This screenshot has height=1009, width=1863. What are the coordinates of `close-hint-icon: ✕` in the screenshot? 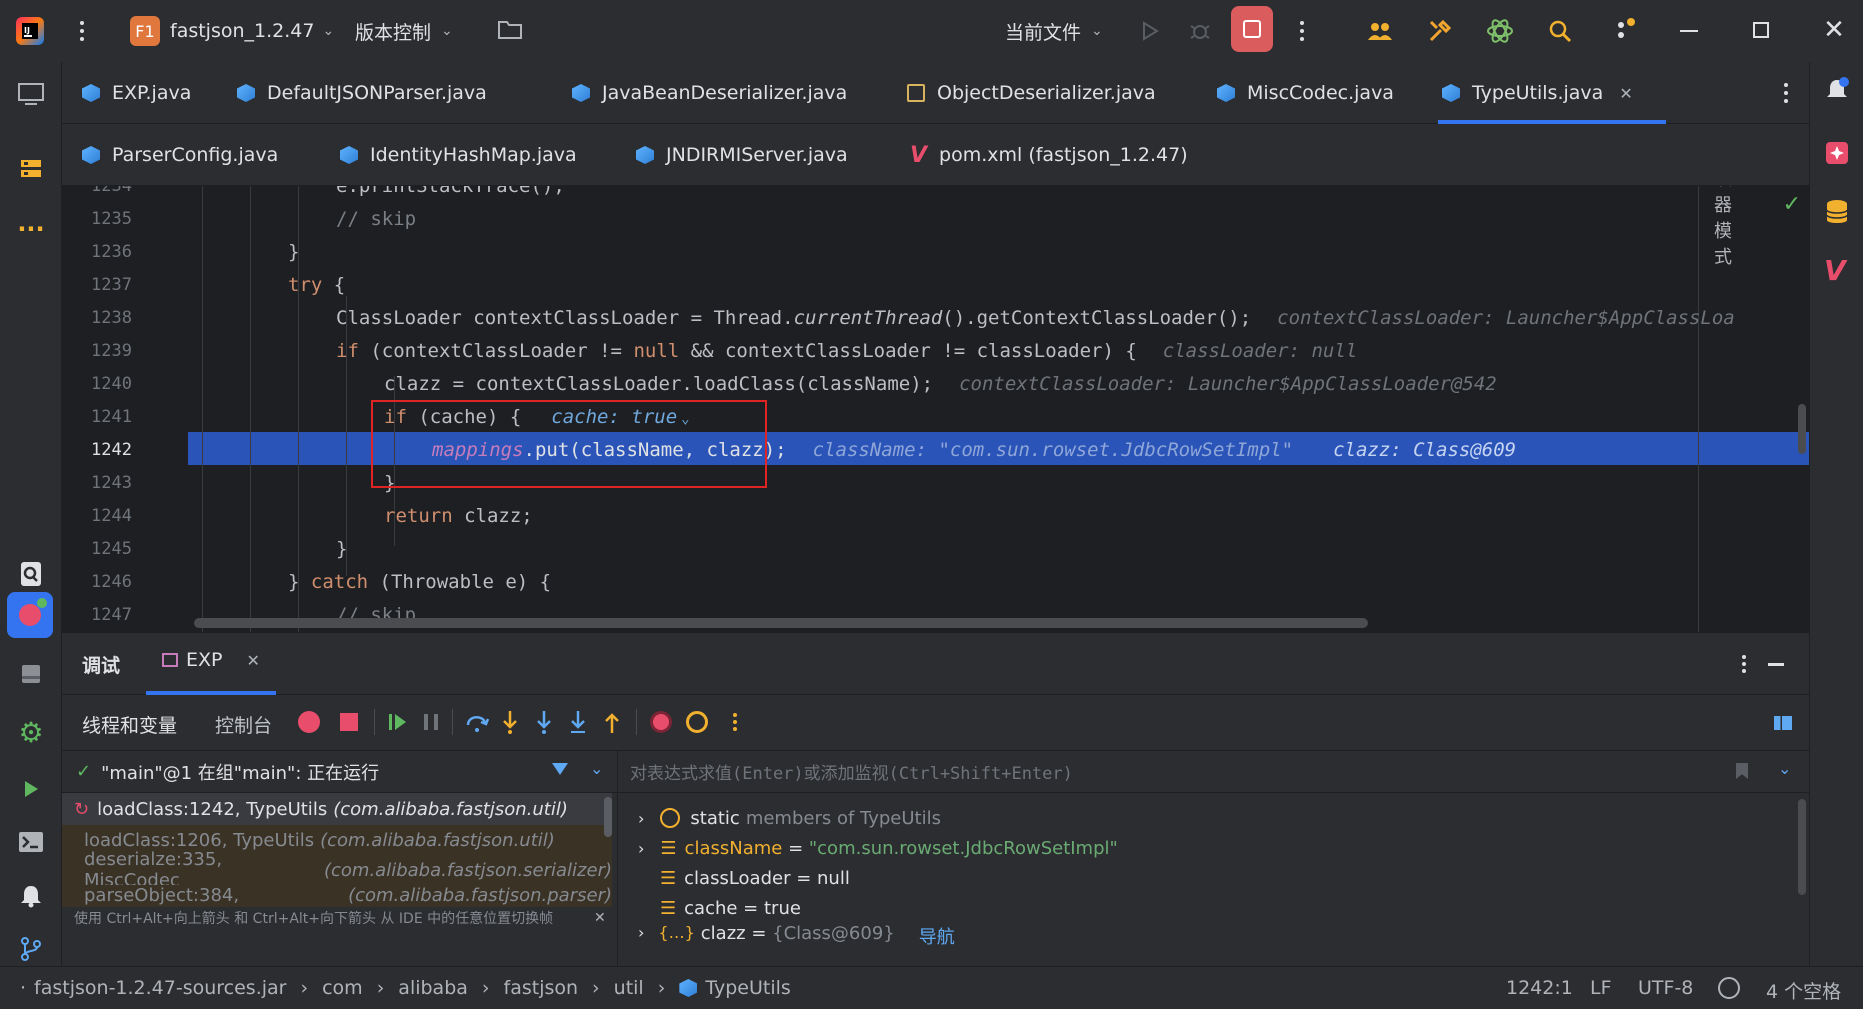 It's located at (600, 918).